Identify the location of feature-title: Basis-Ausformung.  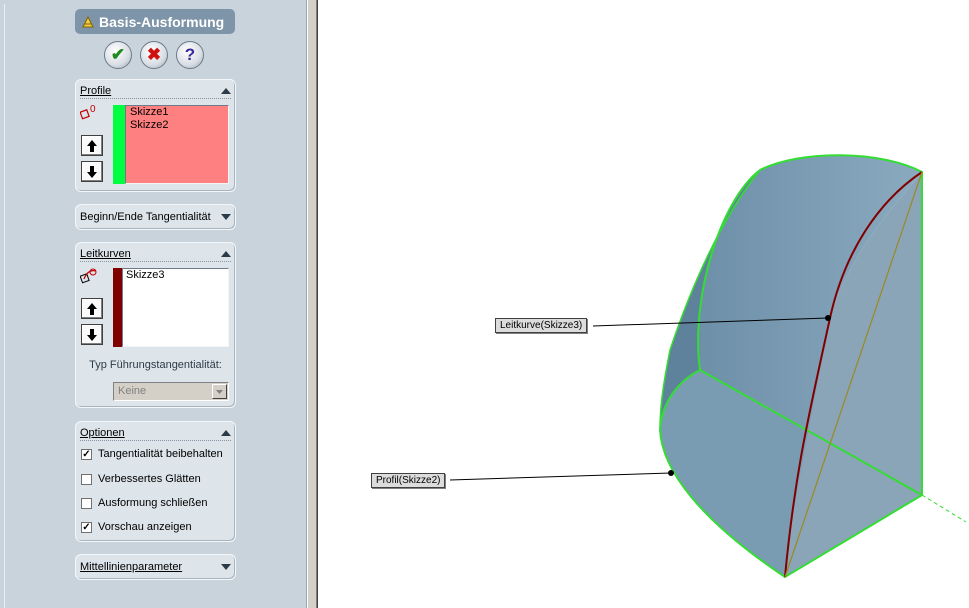
(162, 21).